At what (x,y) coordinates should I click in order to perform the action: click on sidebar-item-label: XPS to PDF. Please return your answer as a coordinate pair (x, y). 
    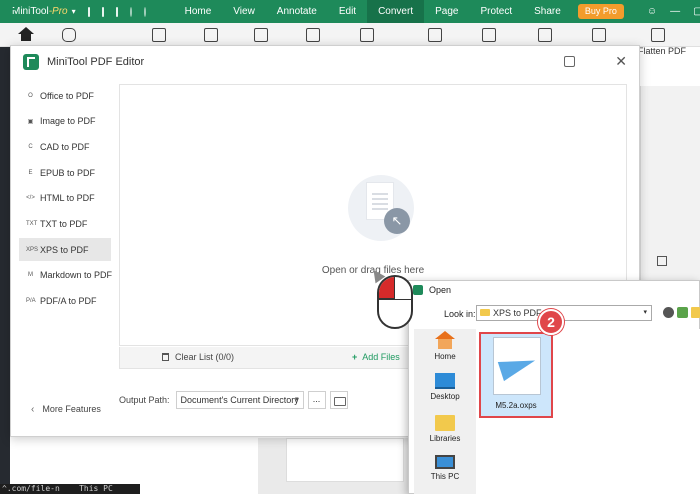
    Looking at the image, I should click on (64, 249).